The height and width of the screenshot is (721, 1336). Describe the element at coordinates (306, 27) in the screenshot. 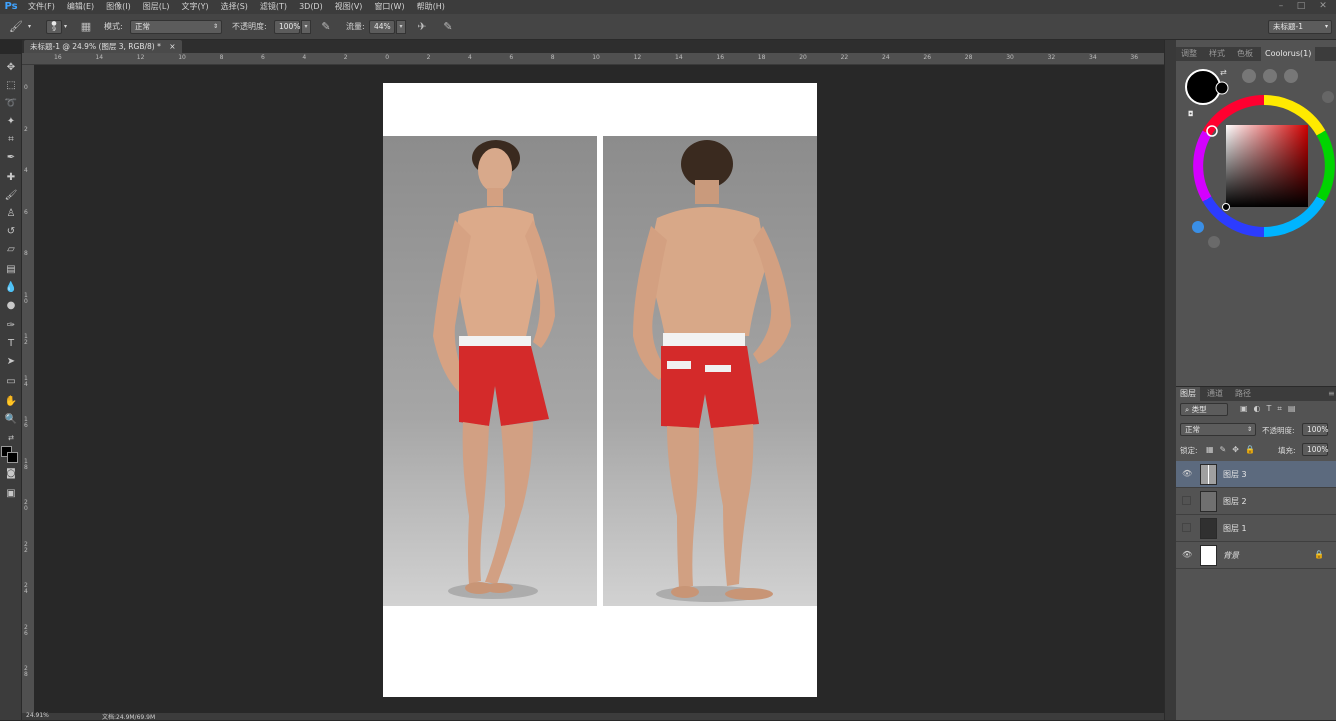

I see `opacity-dropdown-icon: ▾` at that location.